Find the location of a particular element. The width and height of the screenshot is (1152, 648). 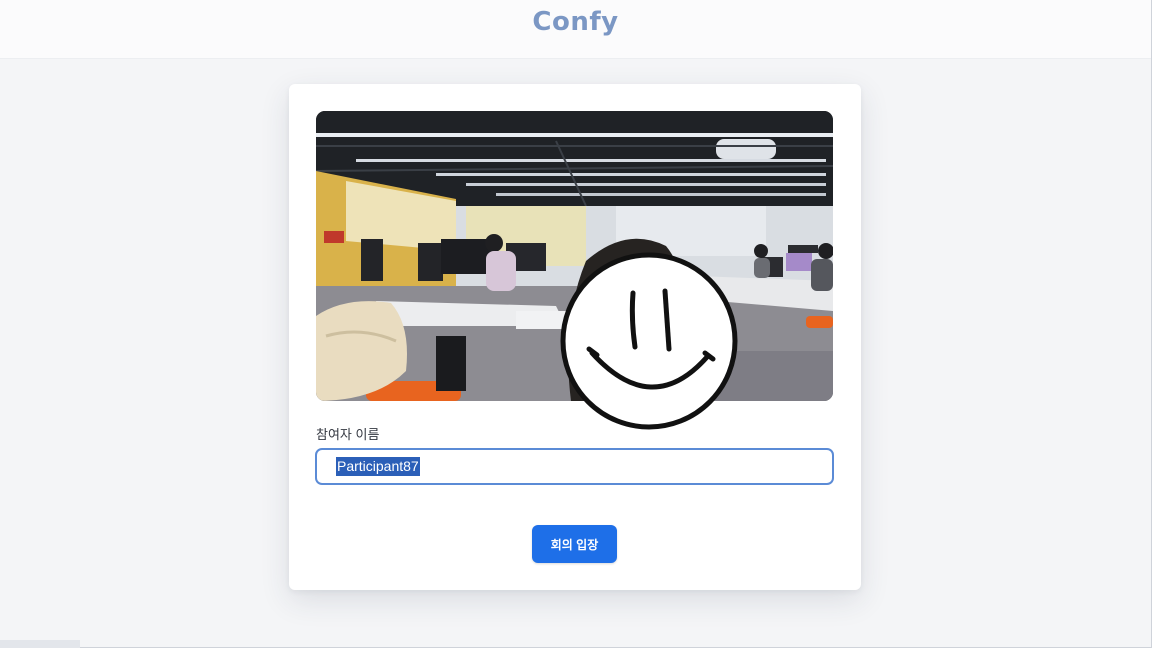

brand-logo: Confy is located at coordinates (575, 22).